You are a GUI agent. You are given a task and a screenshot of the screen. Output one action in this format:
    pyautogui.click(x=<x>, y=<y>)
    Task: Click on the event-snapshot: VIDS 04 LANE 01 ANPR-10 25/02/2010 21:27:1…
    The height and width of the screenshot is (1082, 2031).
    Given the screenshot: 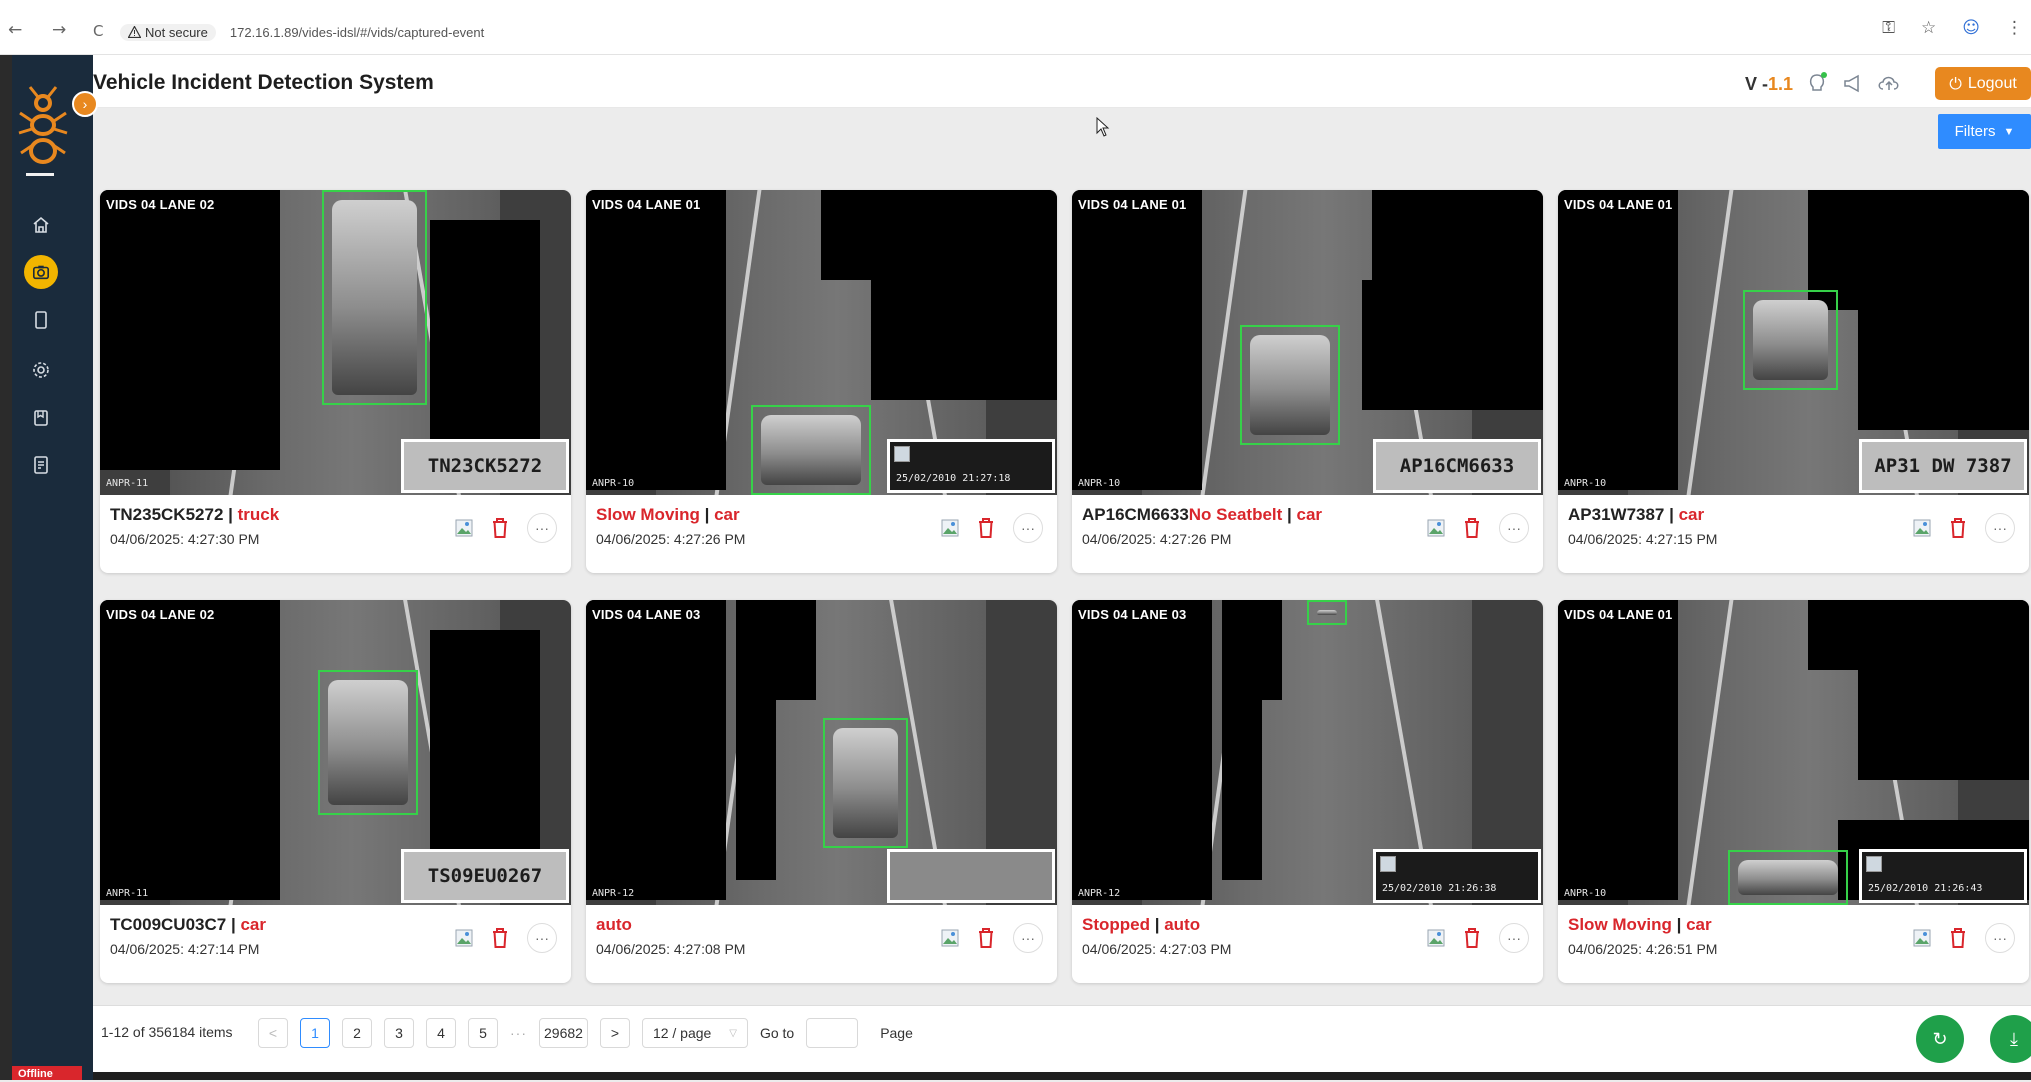 What is the action you would take?
    pyautogui.click(x=821, y=342)
    